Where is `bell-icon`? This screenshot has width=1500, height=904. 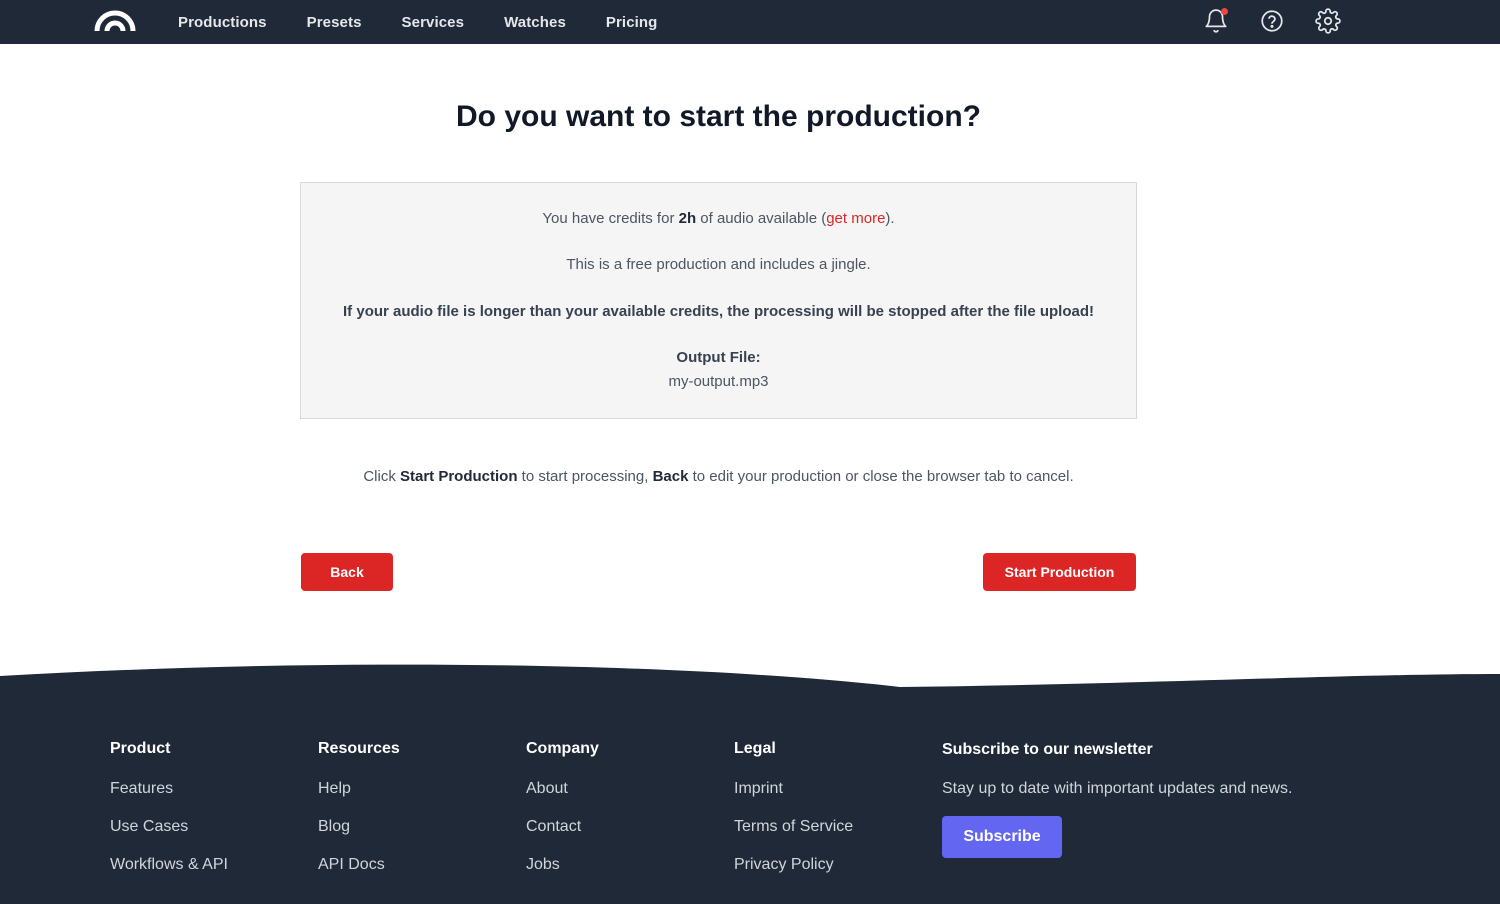
bell-icon is located at coordinates (1216, 21).